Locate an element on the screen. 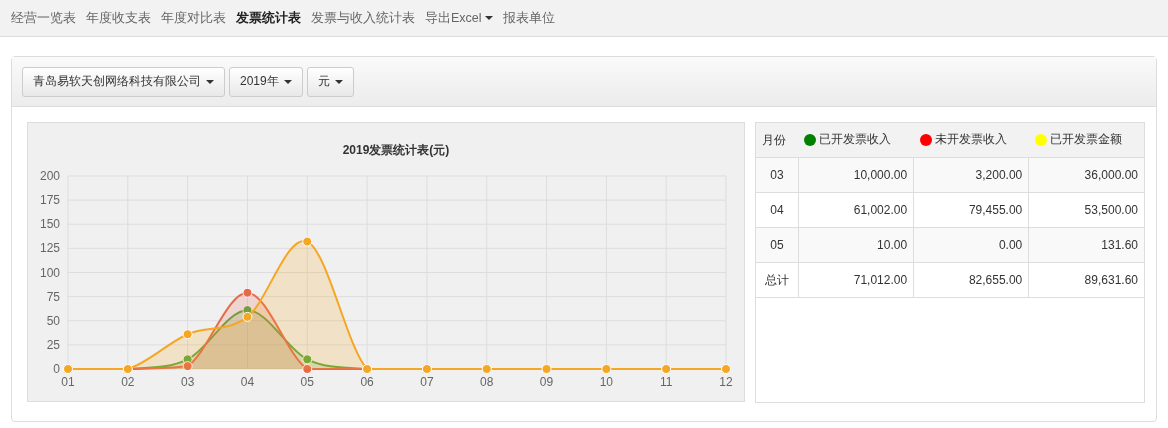 This screenshot has width=1168, height=428. table-cell: 10.00 is located at coordinates (856, 245).